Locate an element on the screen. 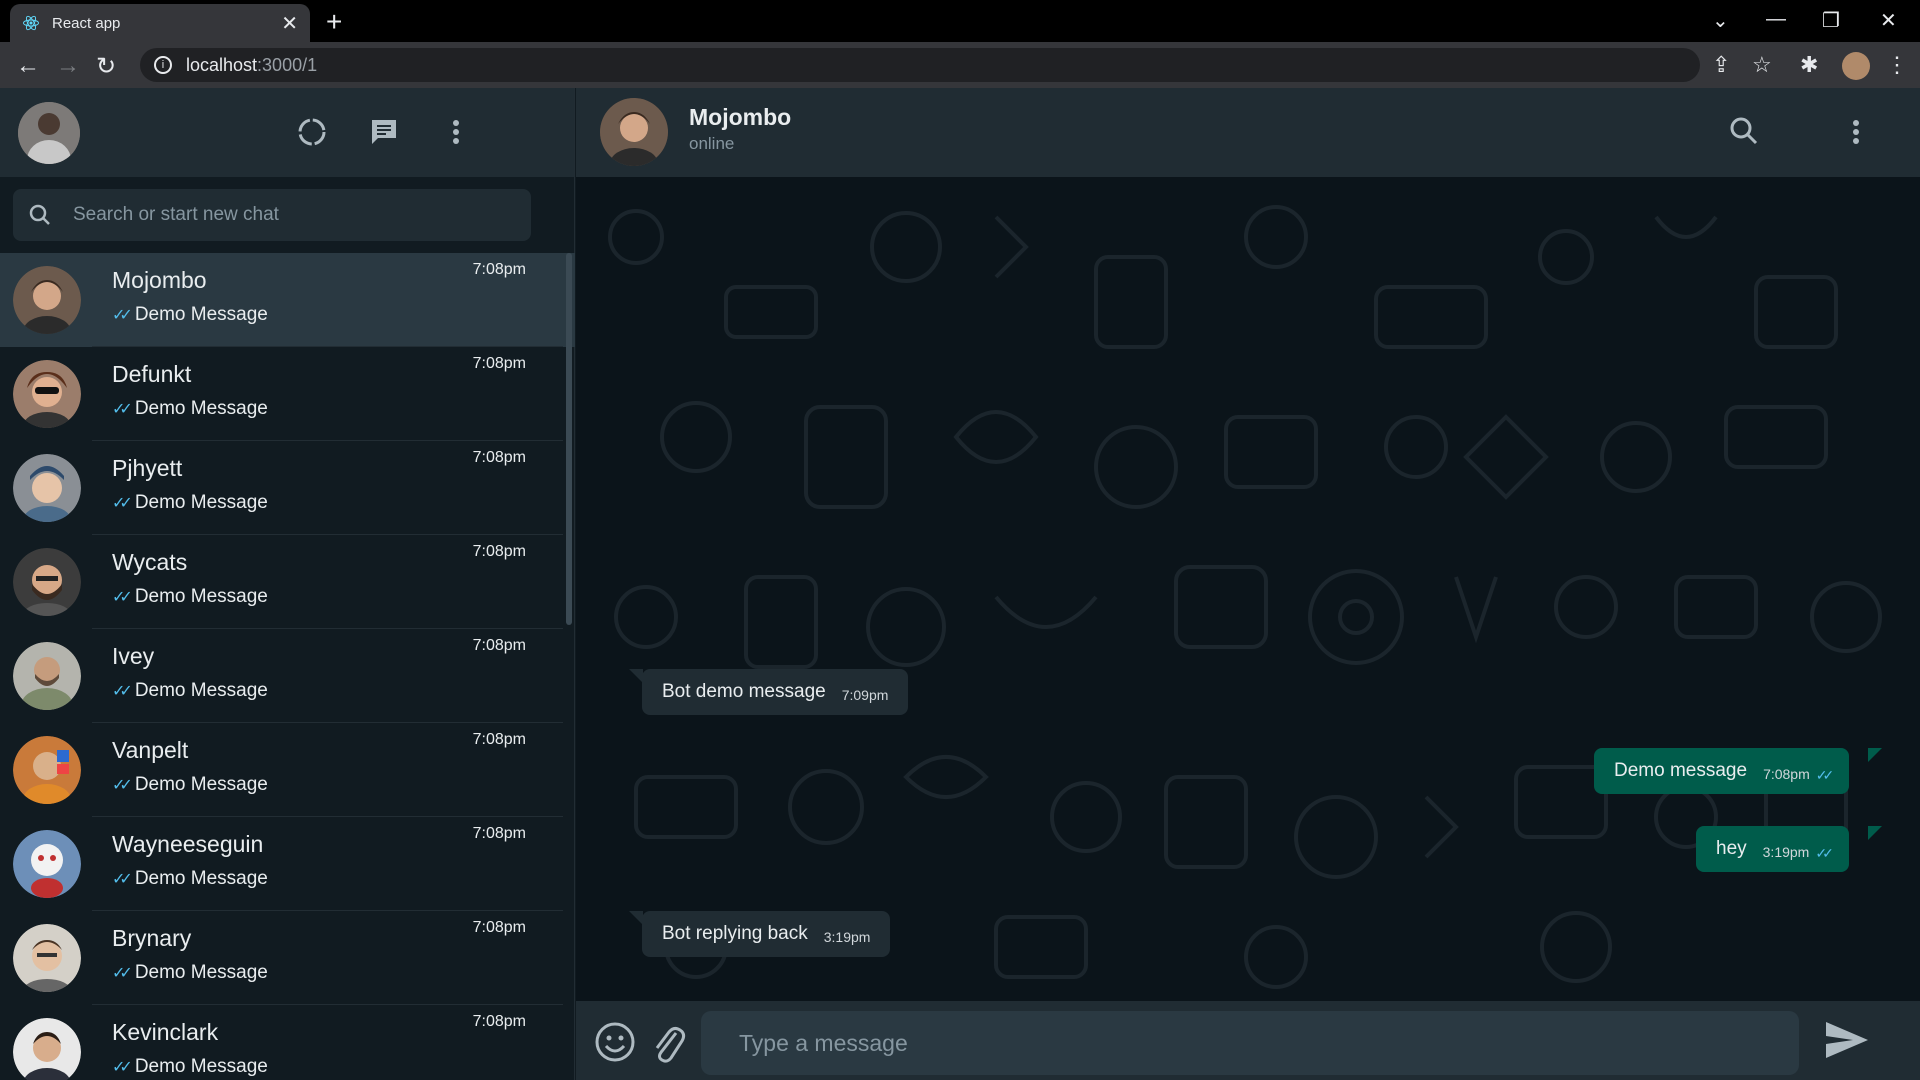  conversation-header: Mojombo online is located at coordinates (1248, 132).